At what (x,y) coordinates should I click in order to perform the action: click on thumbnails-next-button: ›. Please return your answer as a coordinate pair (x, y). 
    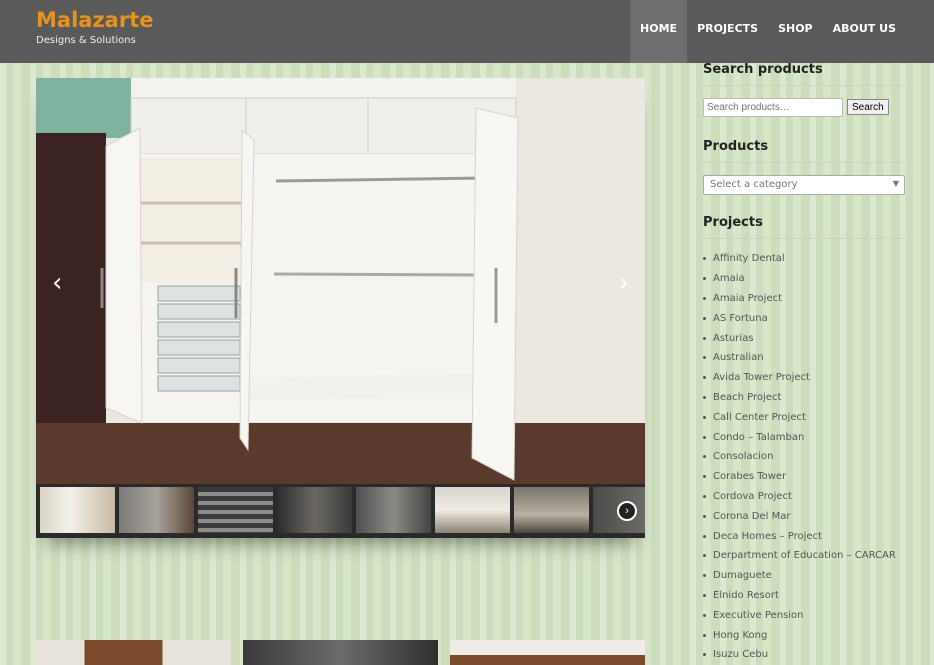
    Looking at the image, I should click on (627, 511).